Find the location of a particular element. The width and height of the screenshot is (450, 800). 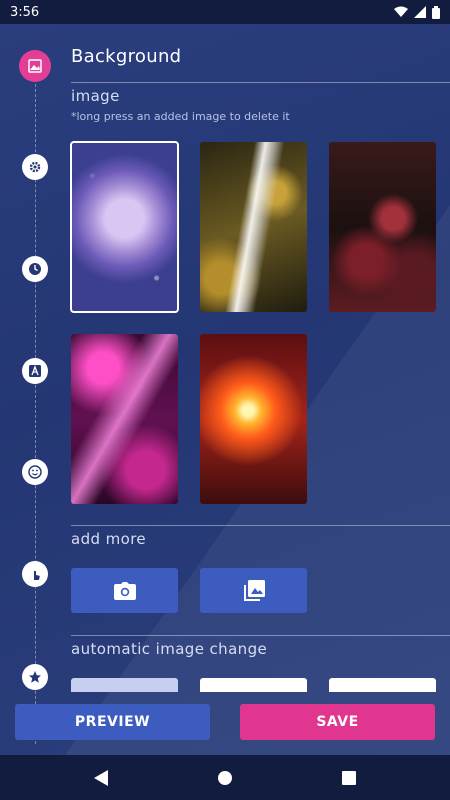

thumbnail-fire-burst is located at coordinates (253, 419).